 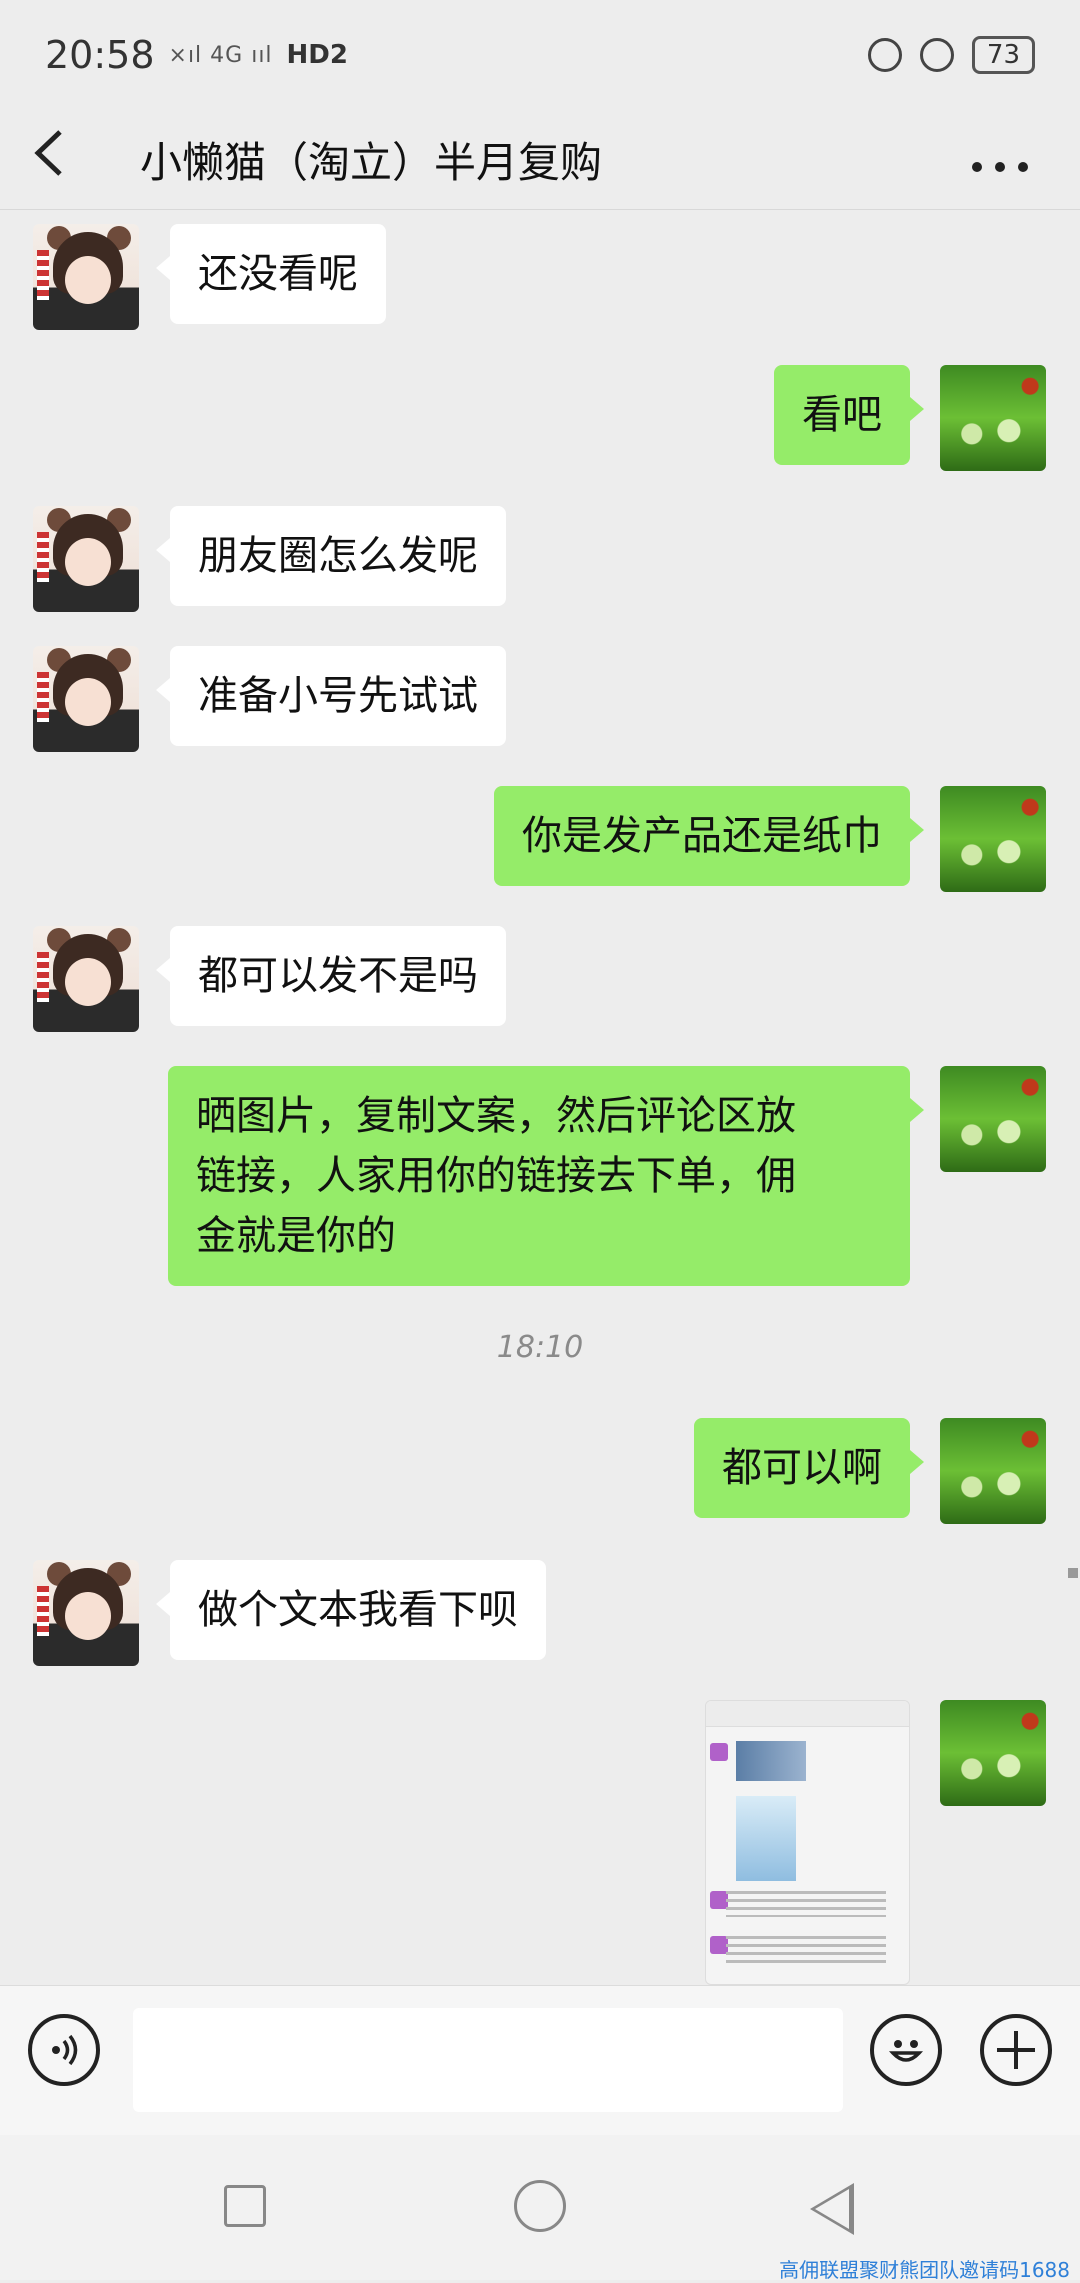 I want to click on back-button, so click(x=60, y=159).